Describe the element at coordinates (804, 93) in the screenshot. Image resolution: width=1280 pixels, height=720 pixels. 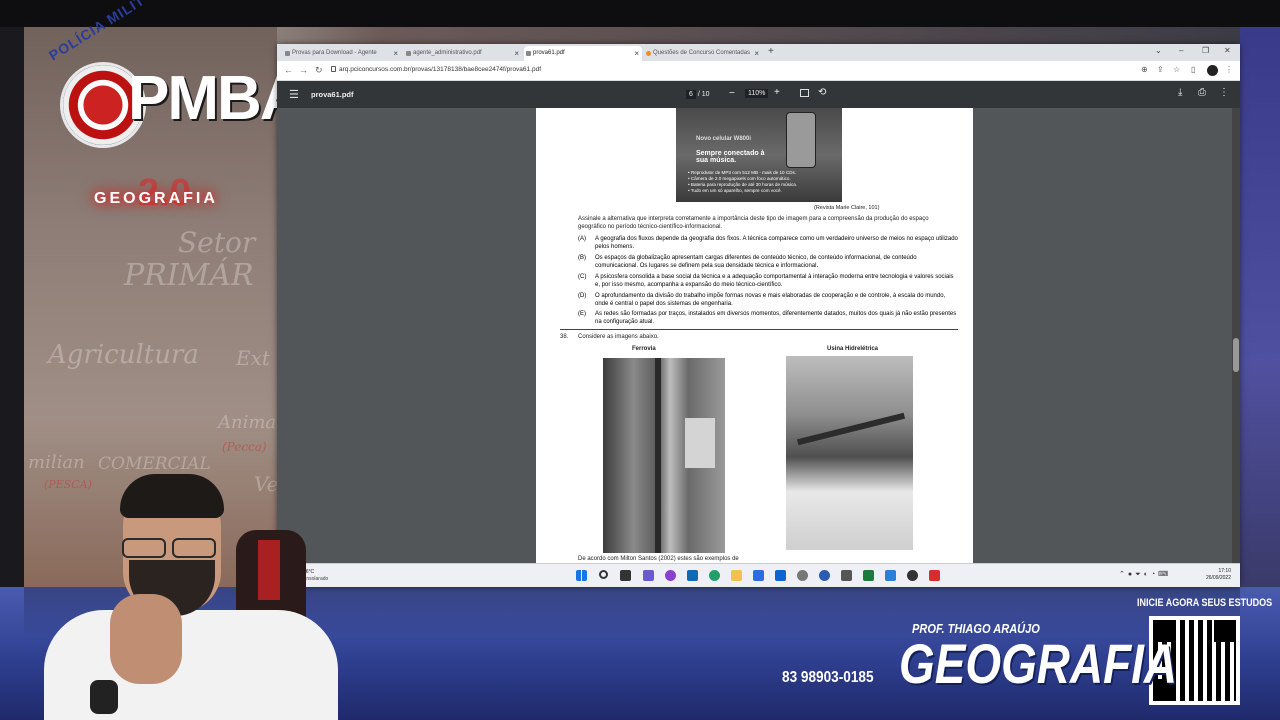
I see `fit-page-icon` at that location.